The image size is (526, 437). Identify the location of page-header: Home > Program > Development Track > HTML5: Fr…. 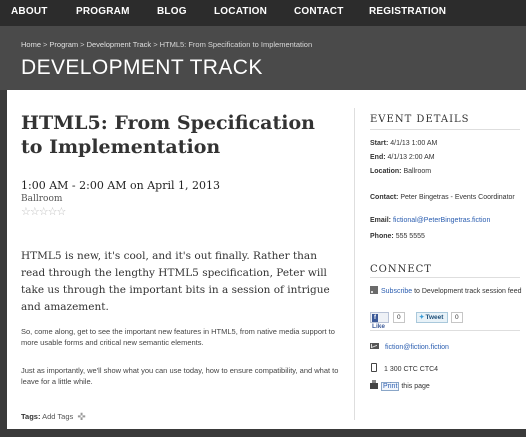
(263, 58).